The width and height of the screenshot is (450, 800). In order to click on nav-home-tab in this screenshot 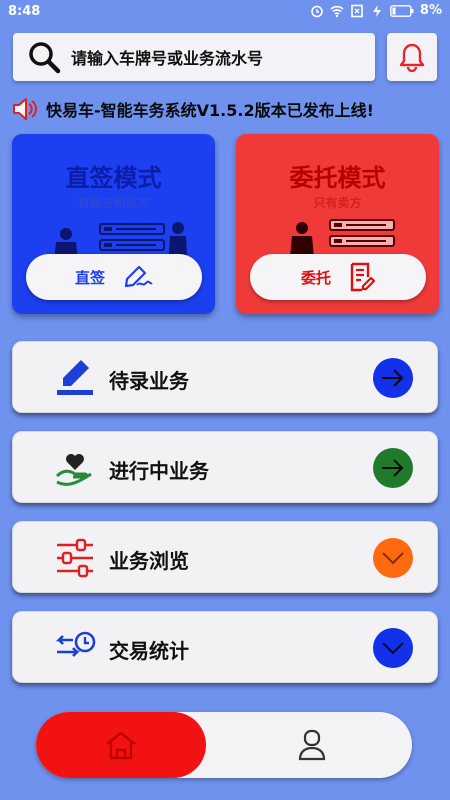, I will do `click(121, 745)`.